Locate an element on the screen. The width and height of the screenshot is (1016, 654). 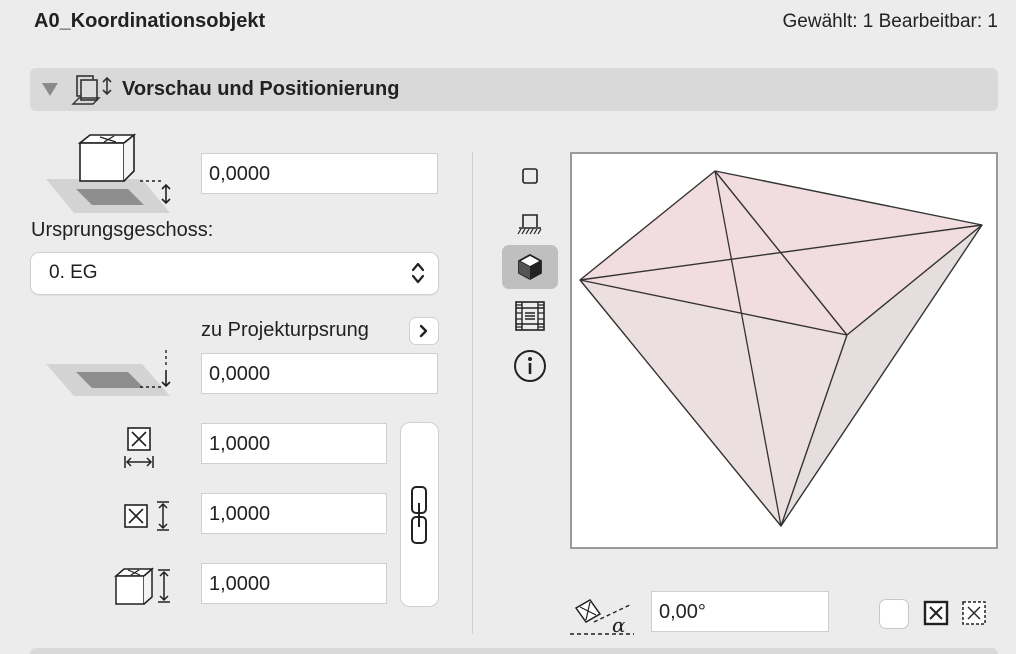
object-name: A0_Koordinationsobjekt is located at coordinates (150, 21).